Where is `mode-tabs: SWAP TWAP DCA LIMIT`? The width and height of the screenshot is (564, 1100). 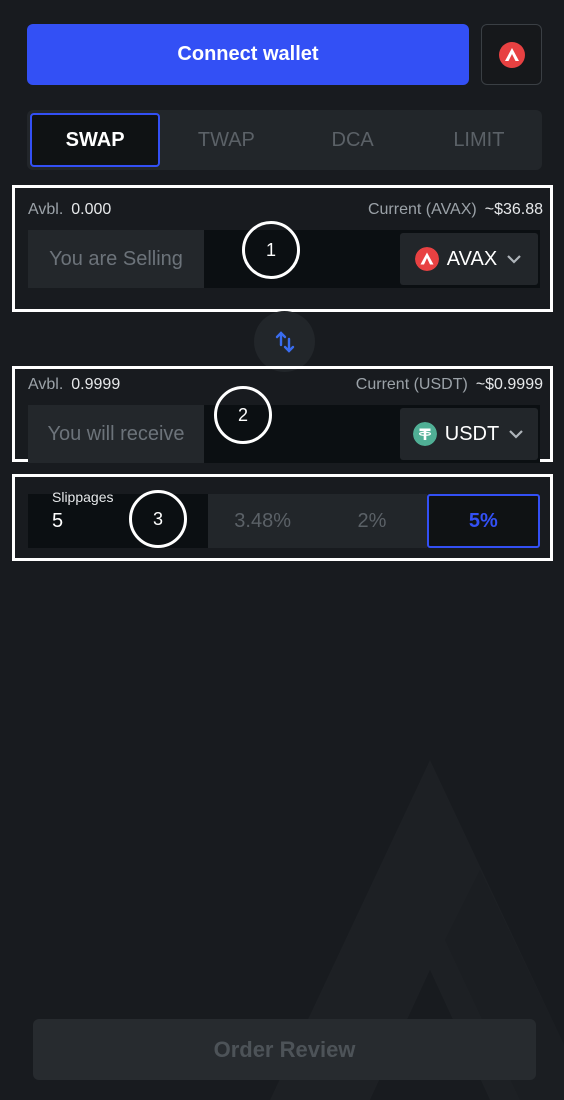 mode-tabs: SWAP TWAP DCA LIMIT is located at coordinates (284, 140).